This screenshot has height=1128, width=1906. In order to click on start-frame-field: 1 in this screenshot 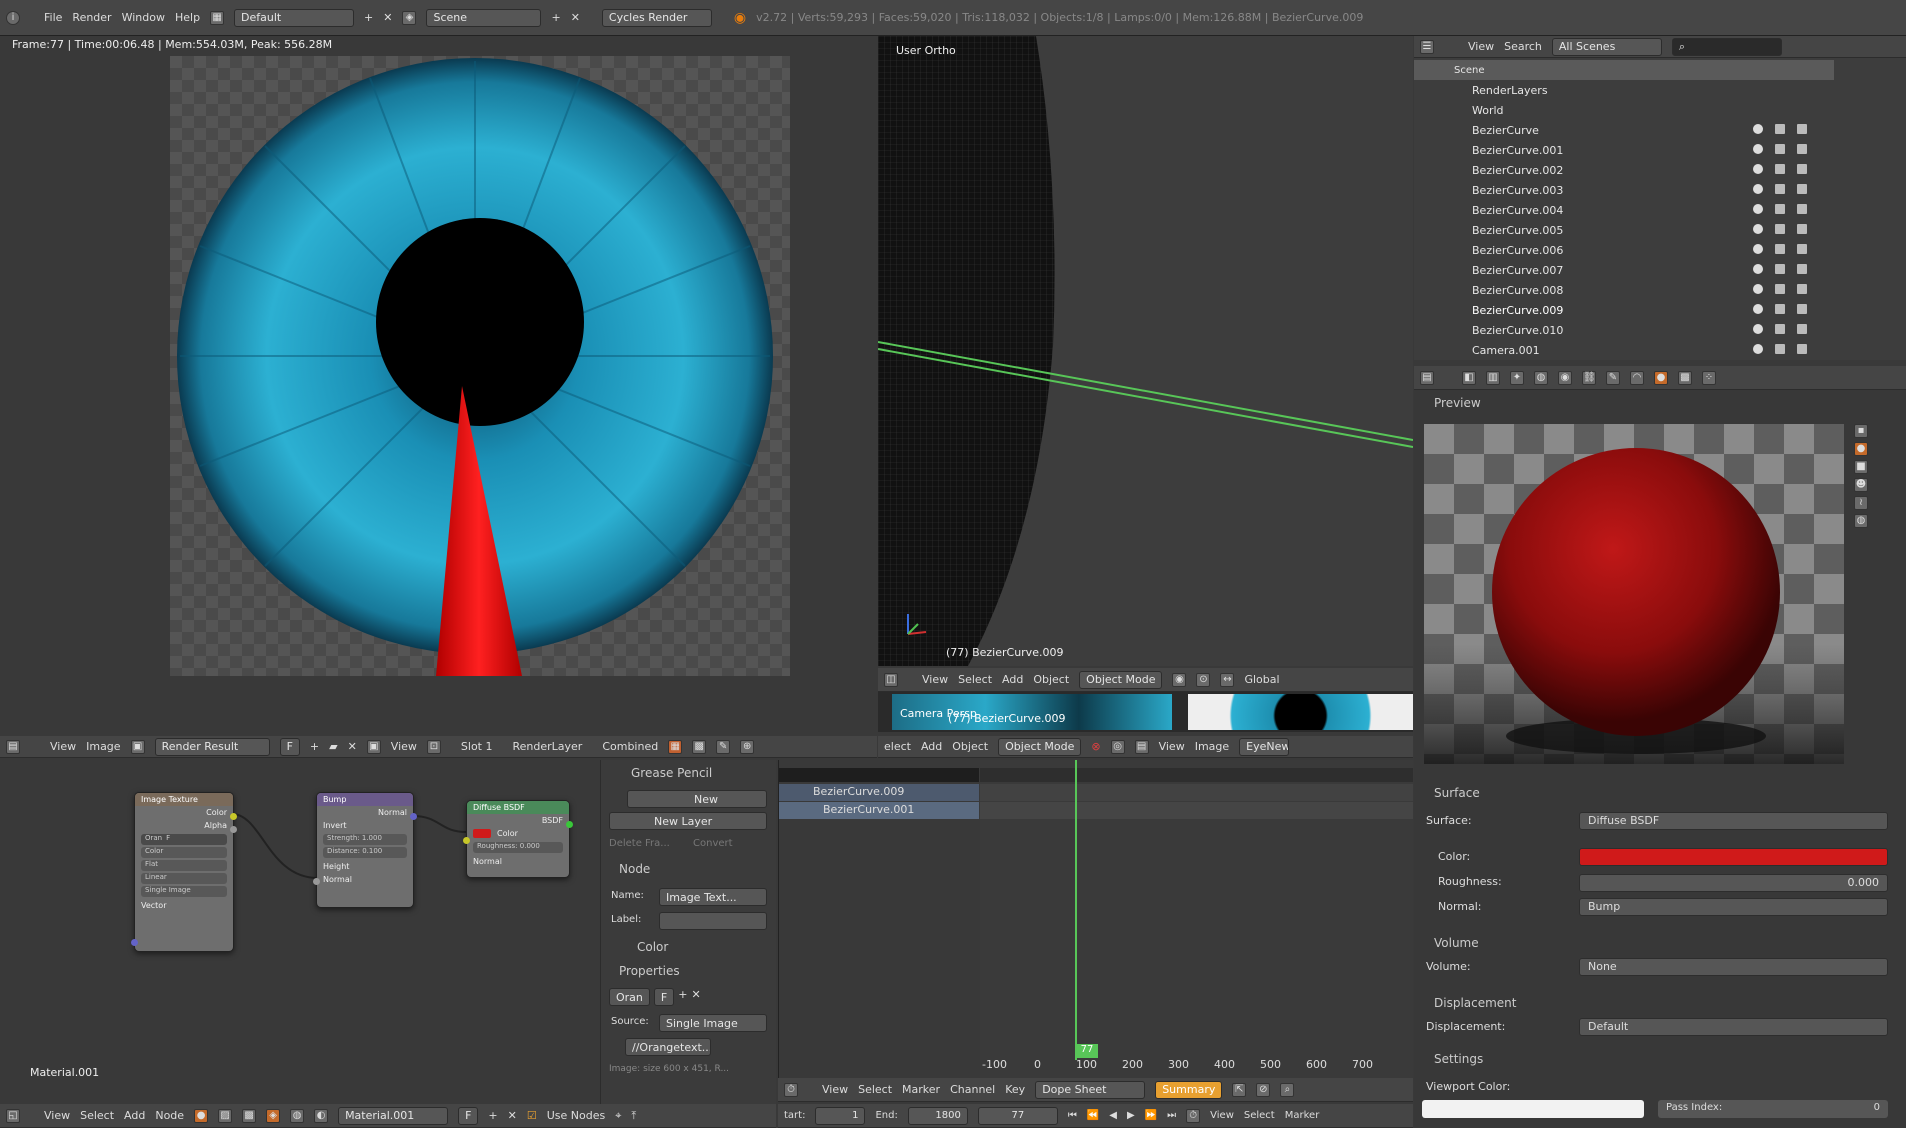, I will do `click(840, 1115)`.